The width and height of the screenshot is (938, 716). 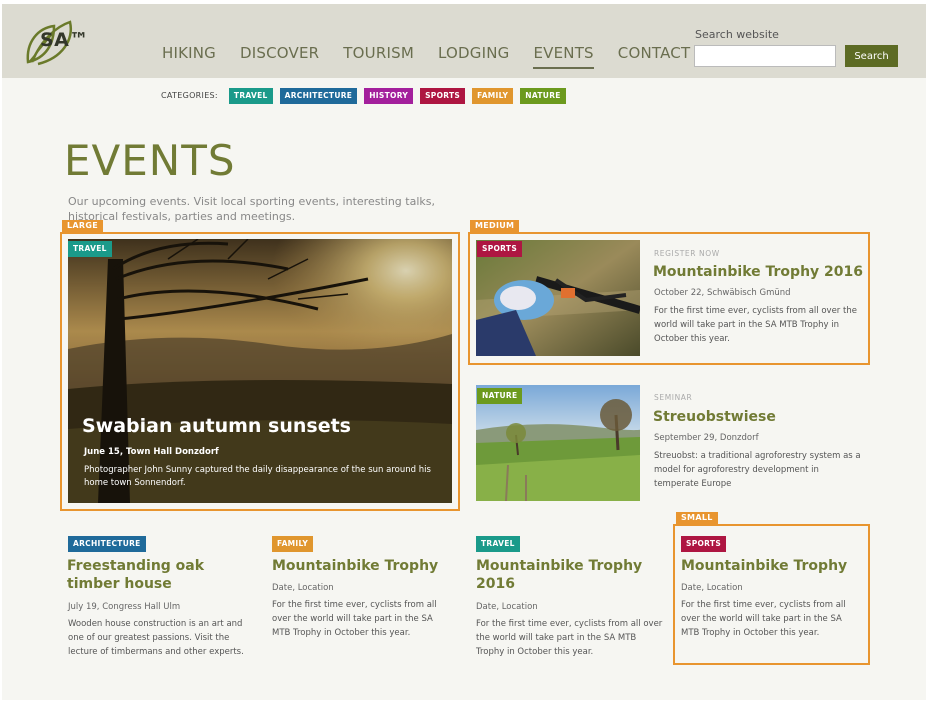 I want to click on size-label-small: SMALL, so click(x=697, y=518).